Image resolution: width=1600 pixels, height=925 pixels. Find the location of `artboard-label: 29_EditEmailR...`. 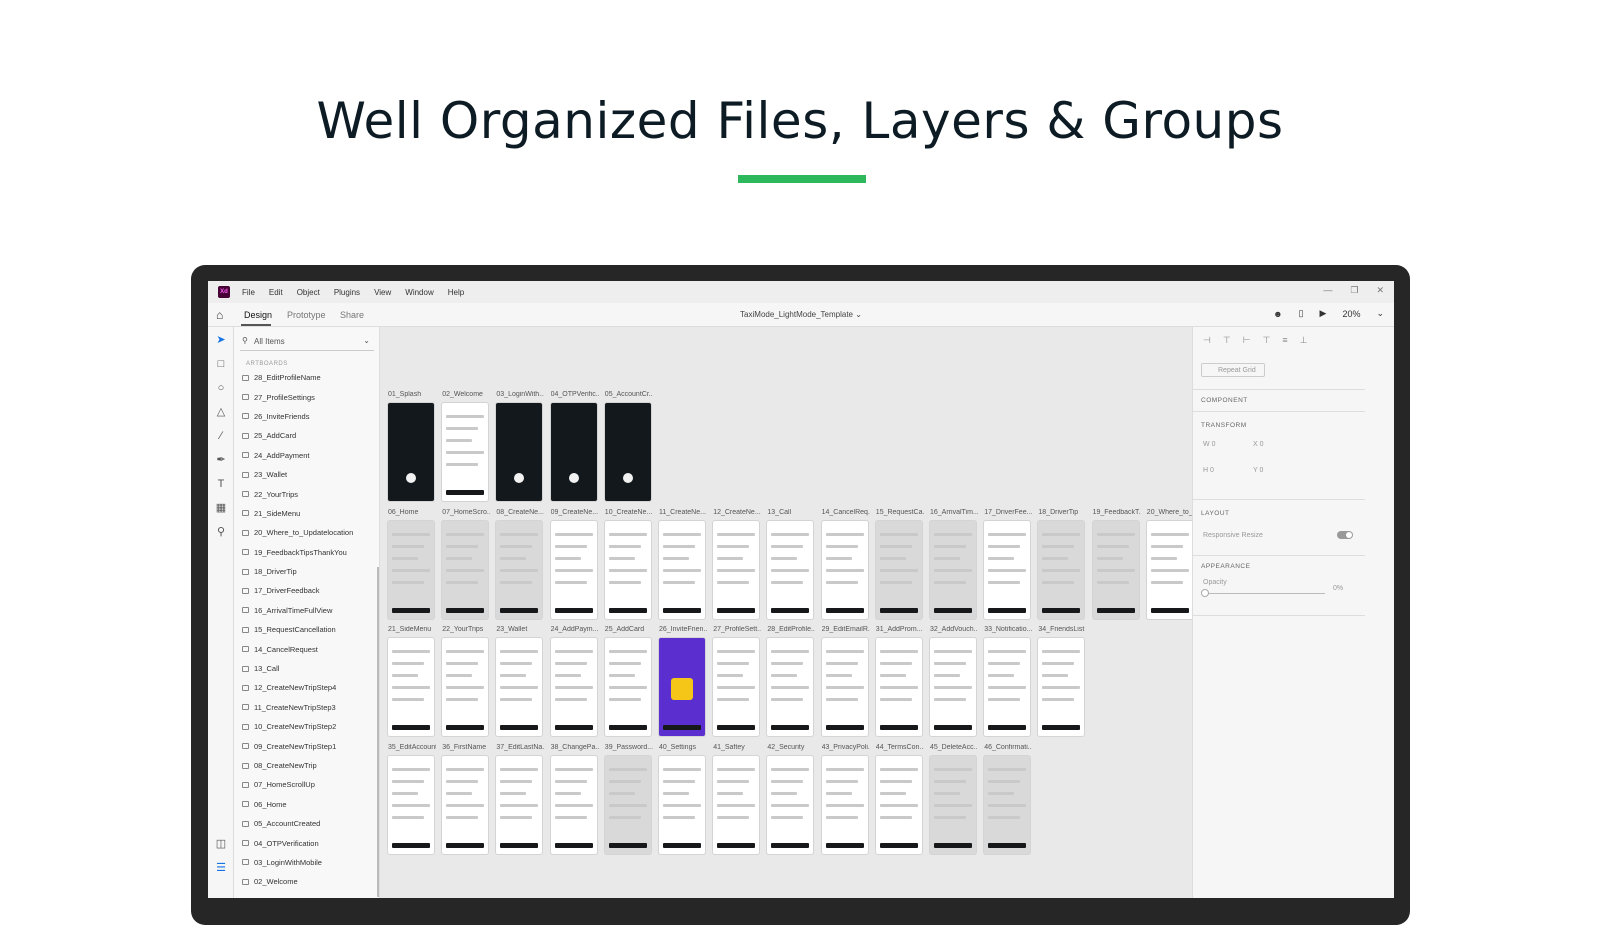

artboard-label: 29_EditEmailR... is located at coordinates (846, 629).